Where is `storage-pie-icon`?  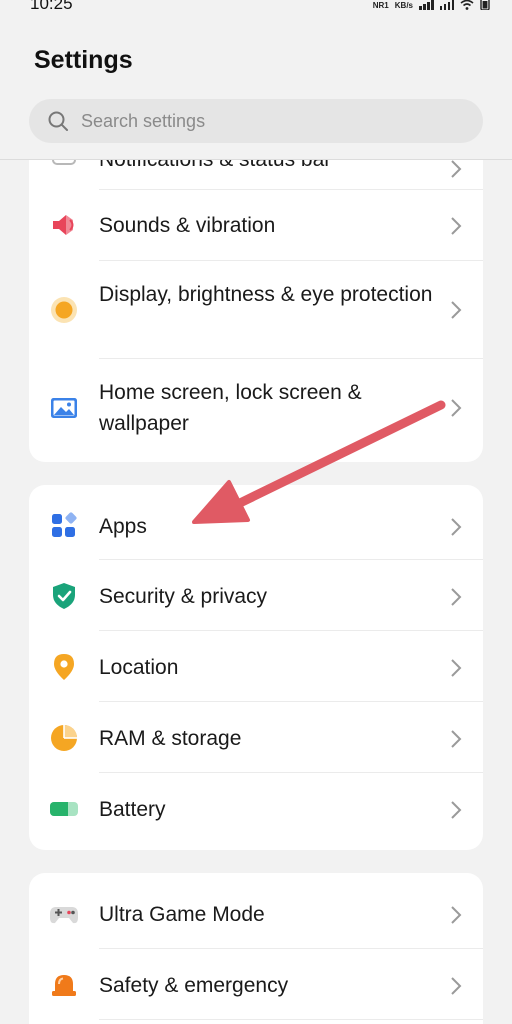
storage-pie-icon is located at coordinates (64, 738).